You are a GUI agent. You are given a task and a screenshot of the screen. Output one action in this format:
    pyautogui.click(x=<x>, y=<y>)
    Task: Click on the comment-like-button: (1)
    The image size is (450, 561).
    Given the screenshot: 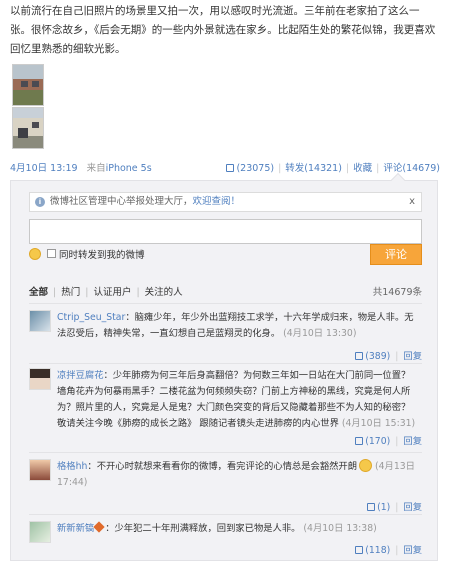 What is the action you would take?
    pyautogui.click(x=378, y=507)
    